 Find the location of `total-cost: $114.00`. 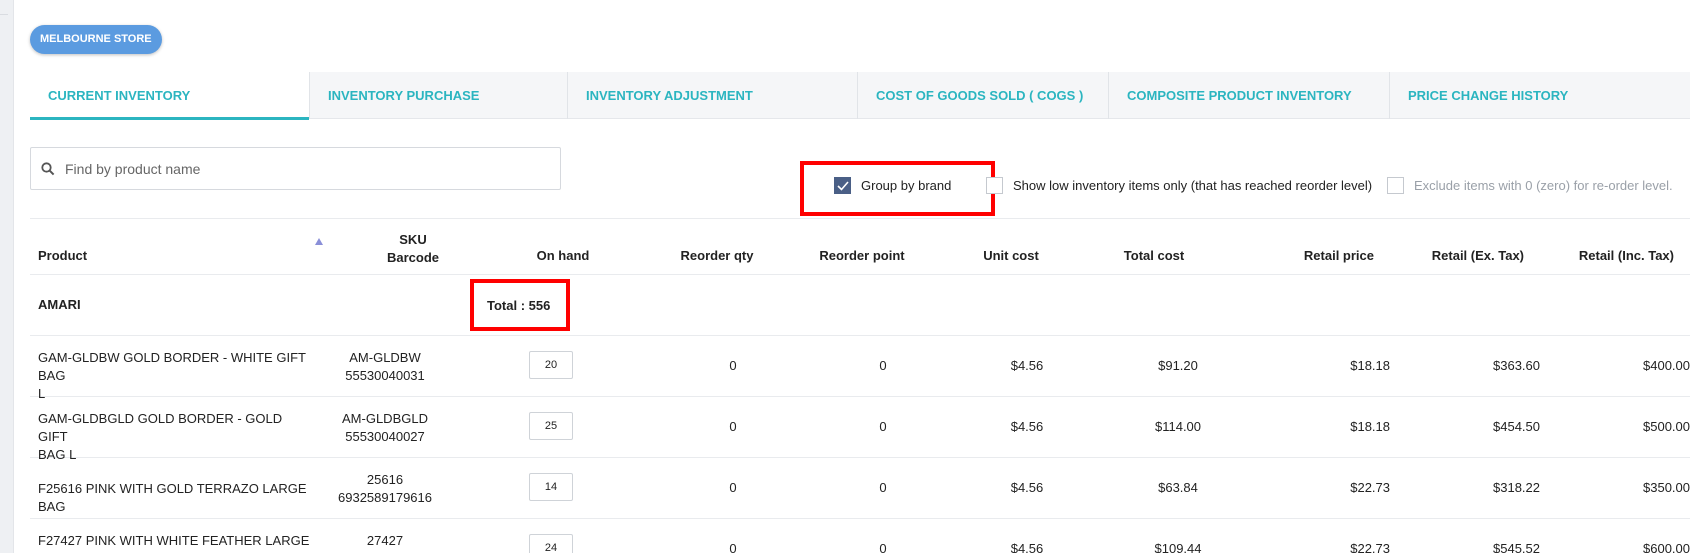

total-cost: $114.00 is located at coordinates (1178, 426).